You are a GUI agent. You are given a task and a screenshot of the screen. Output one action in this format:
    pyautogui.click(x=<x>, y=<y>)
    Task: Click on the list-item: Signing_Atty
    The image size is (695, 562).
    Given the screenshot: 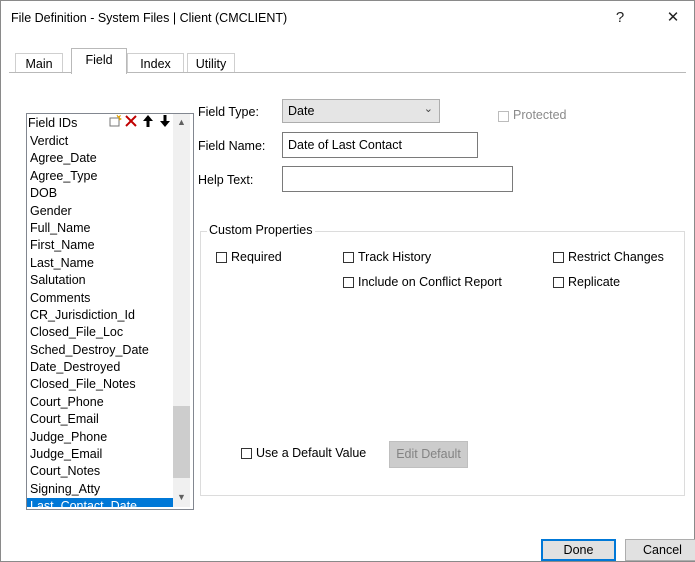 What is the action you would take?
    pyautogui.click(x=100, y=489)
    